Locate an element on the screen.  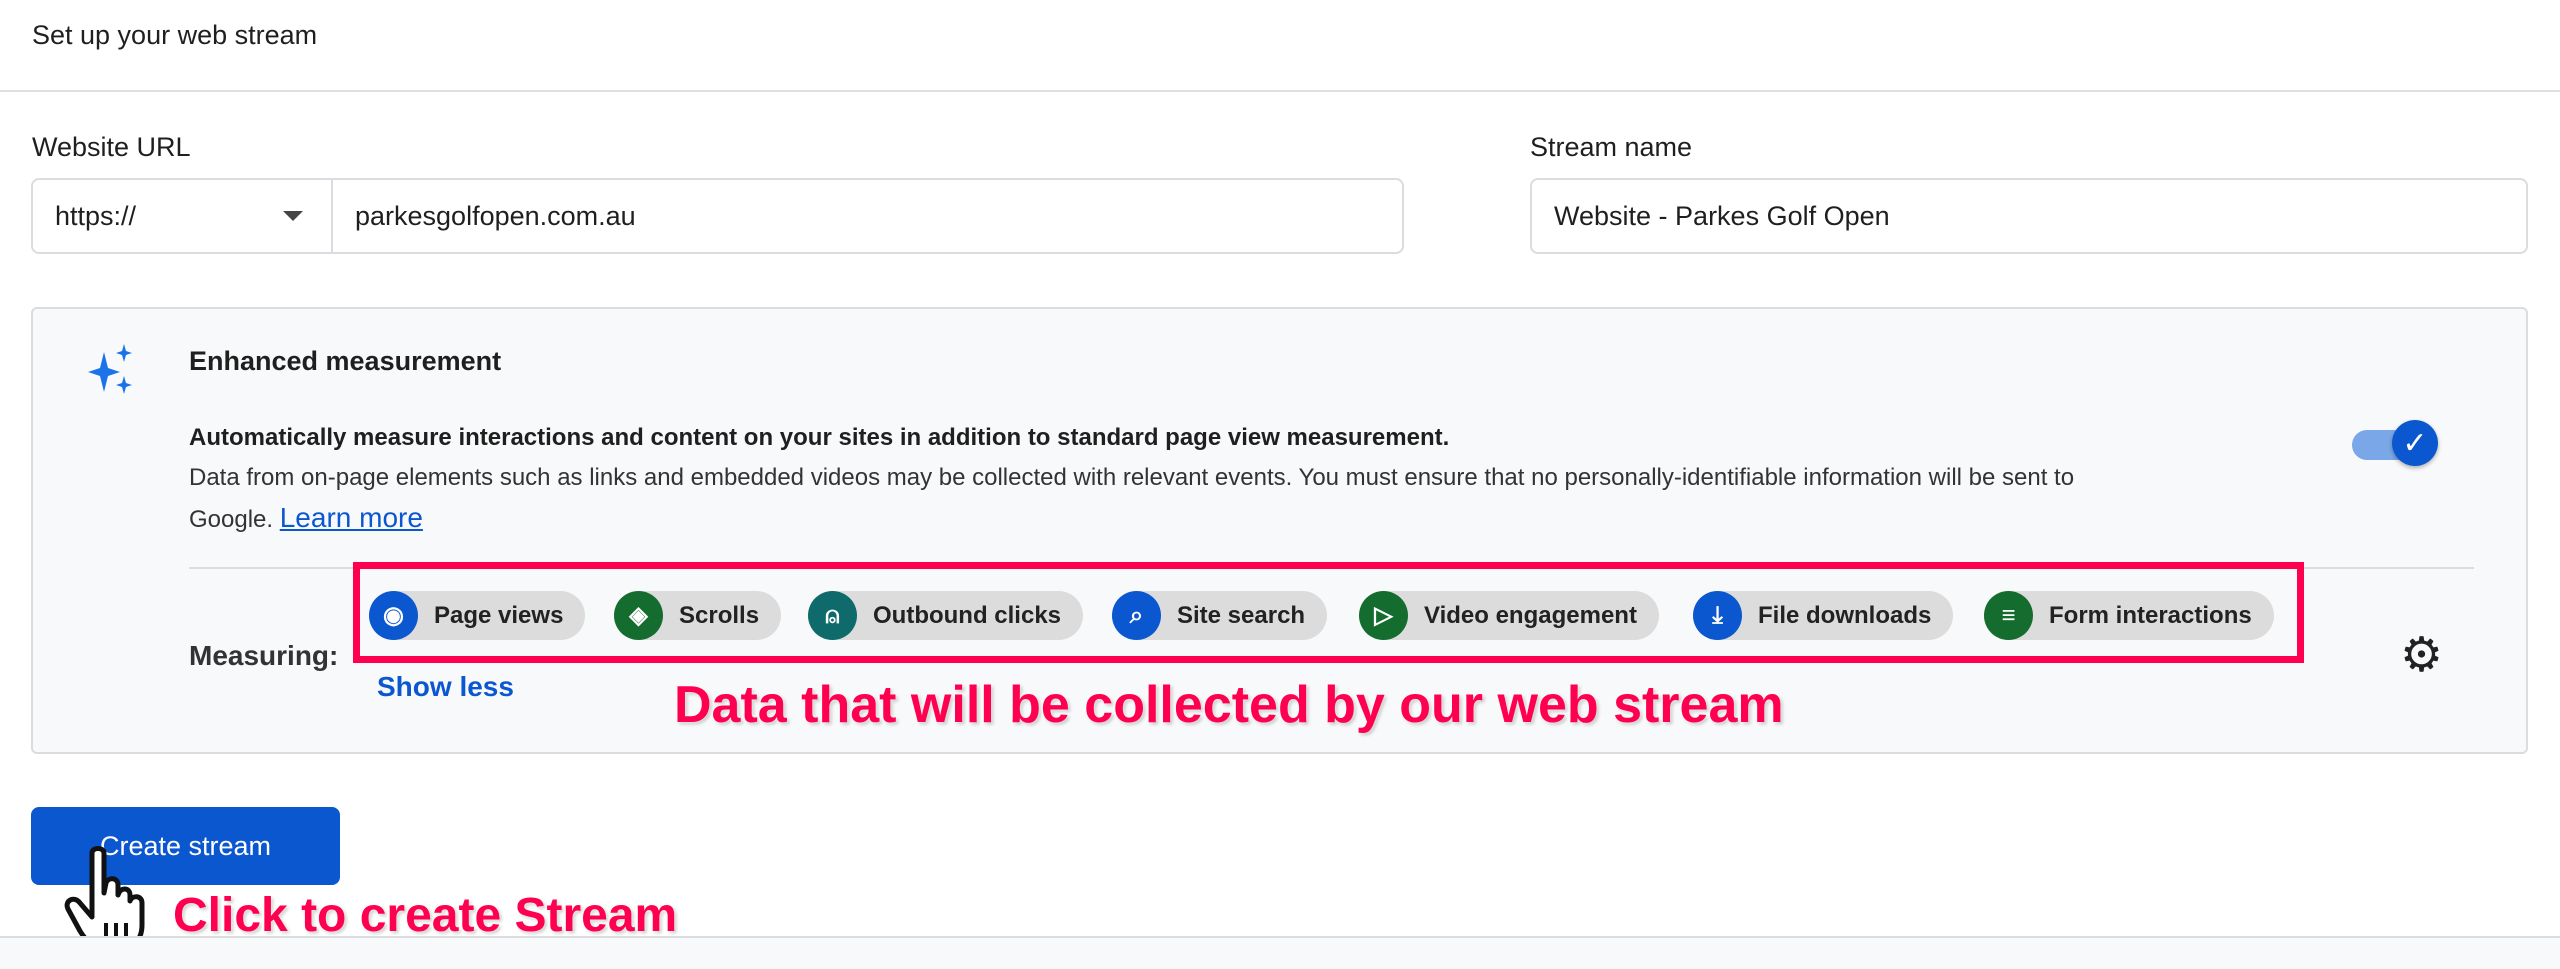
stream-name-value: Website - Parkes Golf Open is located at coordinates (1722, 215).